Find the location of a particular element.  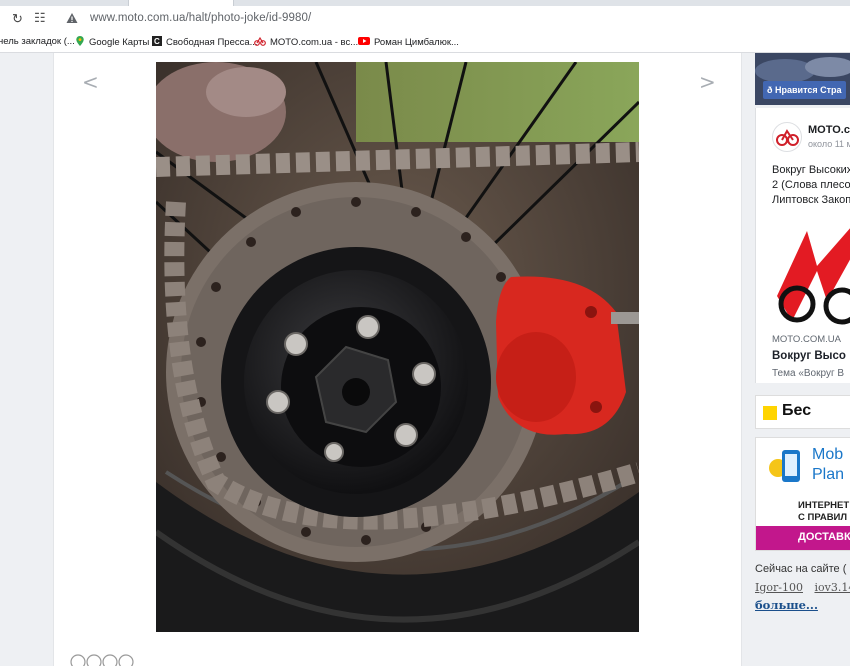

ad-banner-2: Mob Plan ИНТЕРНЕТ С ПРАВИЛ ДОСТАВКА is located at coordinates (802, 494).